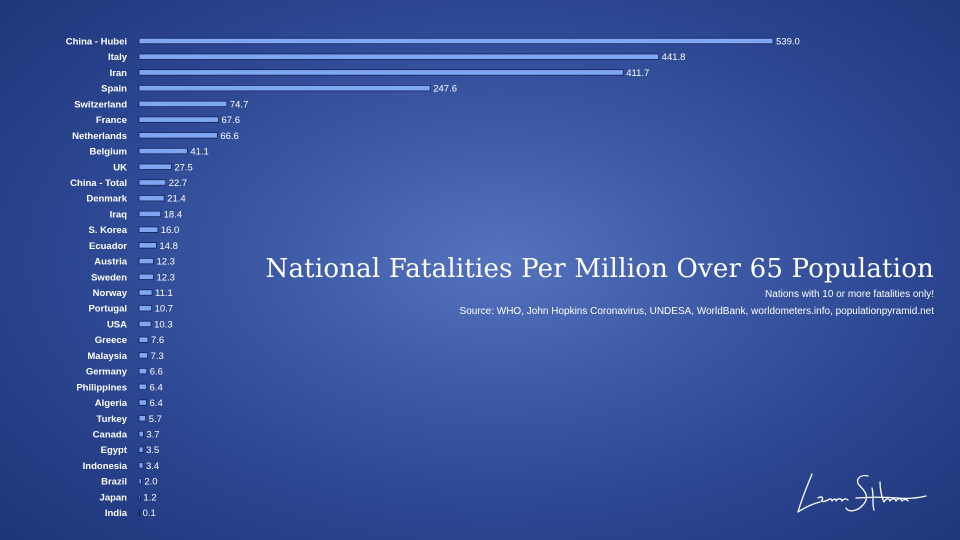 The width and height of the screenshot is (960, 540). Describe the element at coordinates (99, 136) in the screenshot. I see `category-label: Netherlands` at that location.